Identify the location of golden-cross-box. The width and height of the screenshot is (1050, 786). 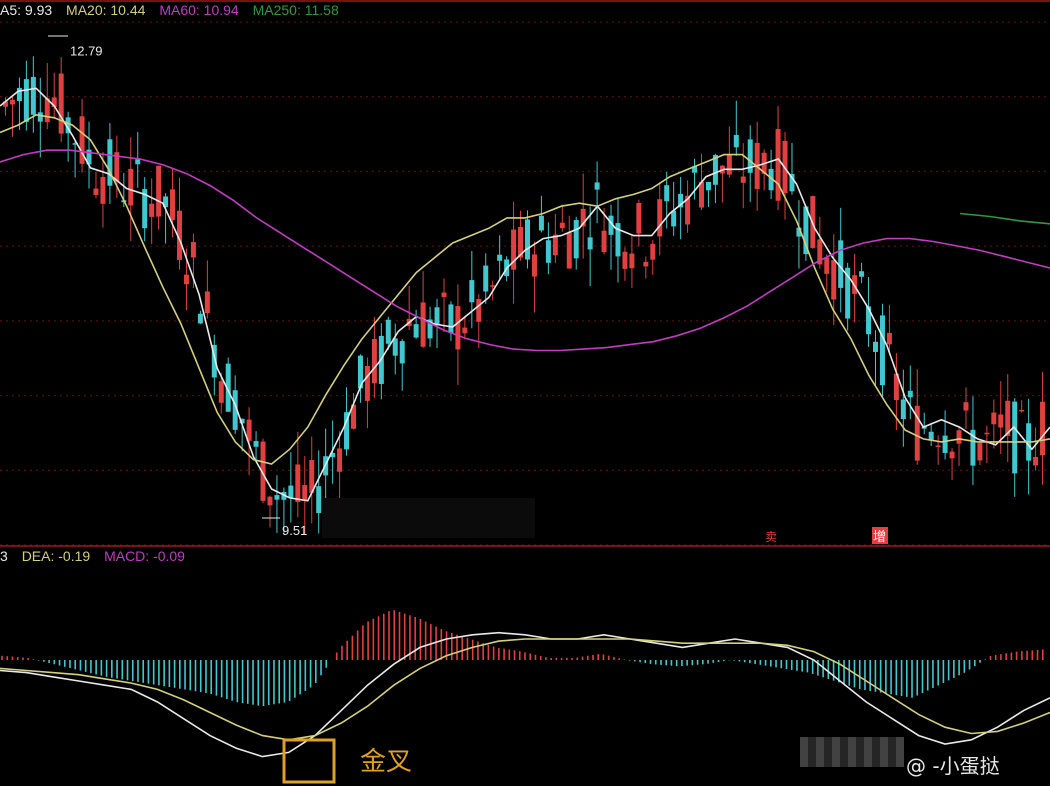
(309, 761).